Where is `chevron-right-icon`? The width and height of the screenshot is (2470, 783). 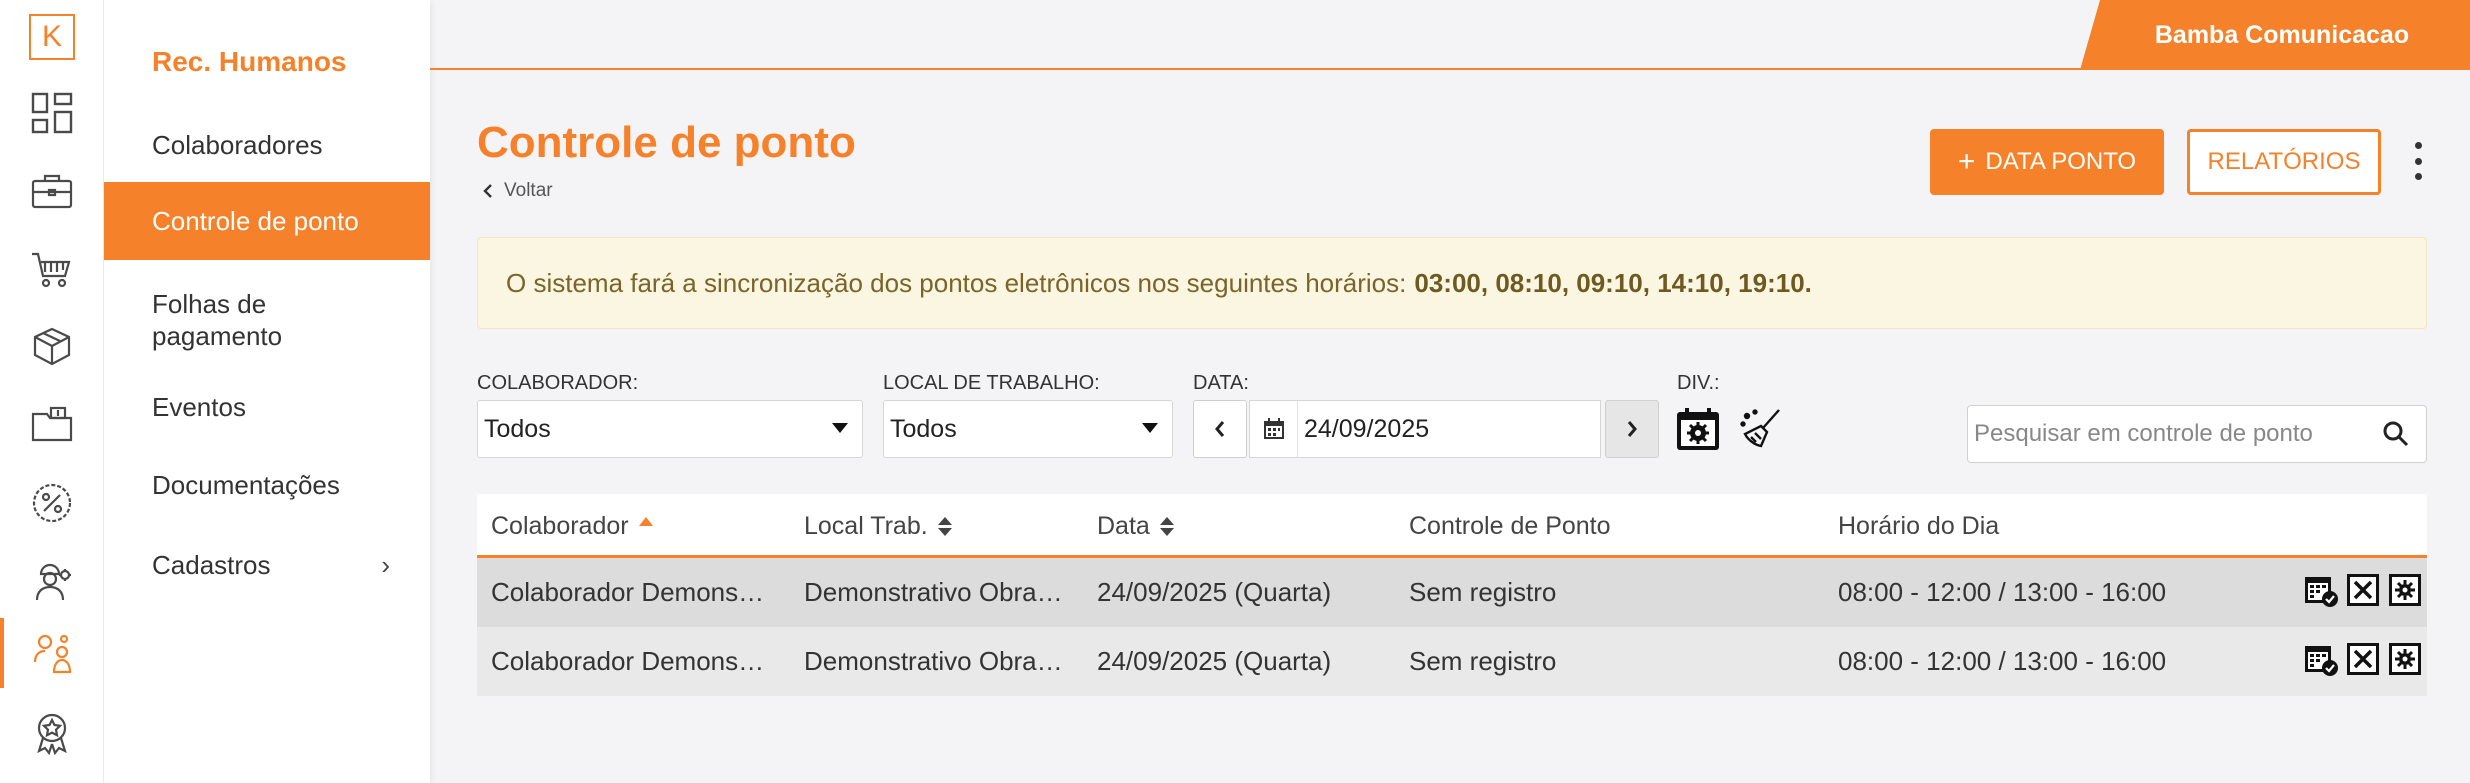
chevron-right-icon is located at coordinates (1632, 429).